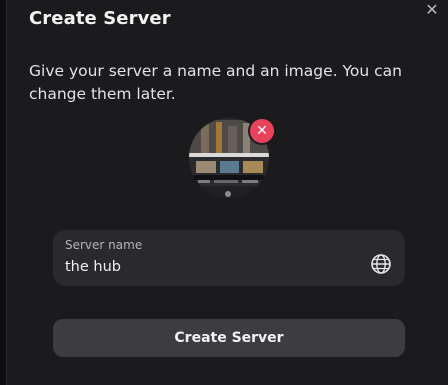 The width and height of the screenshot is (448, 385). I want to click on remove-image-button: ✕, so click(262, 131).